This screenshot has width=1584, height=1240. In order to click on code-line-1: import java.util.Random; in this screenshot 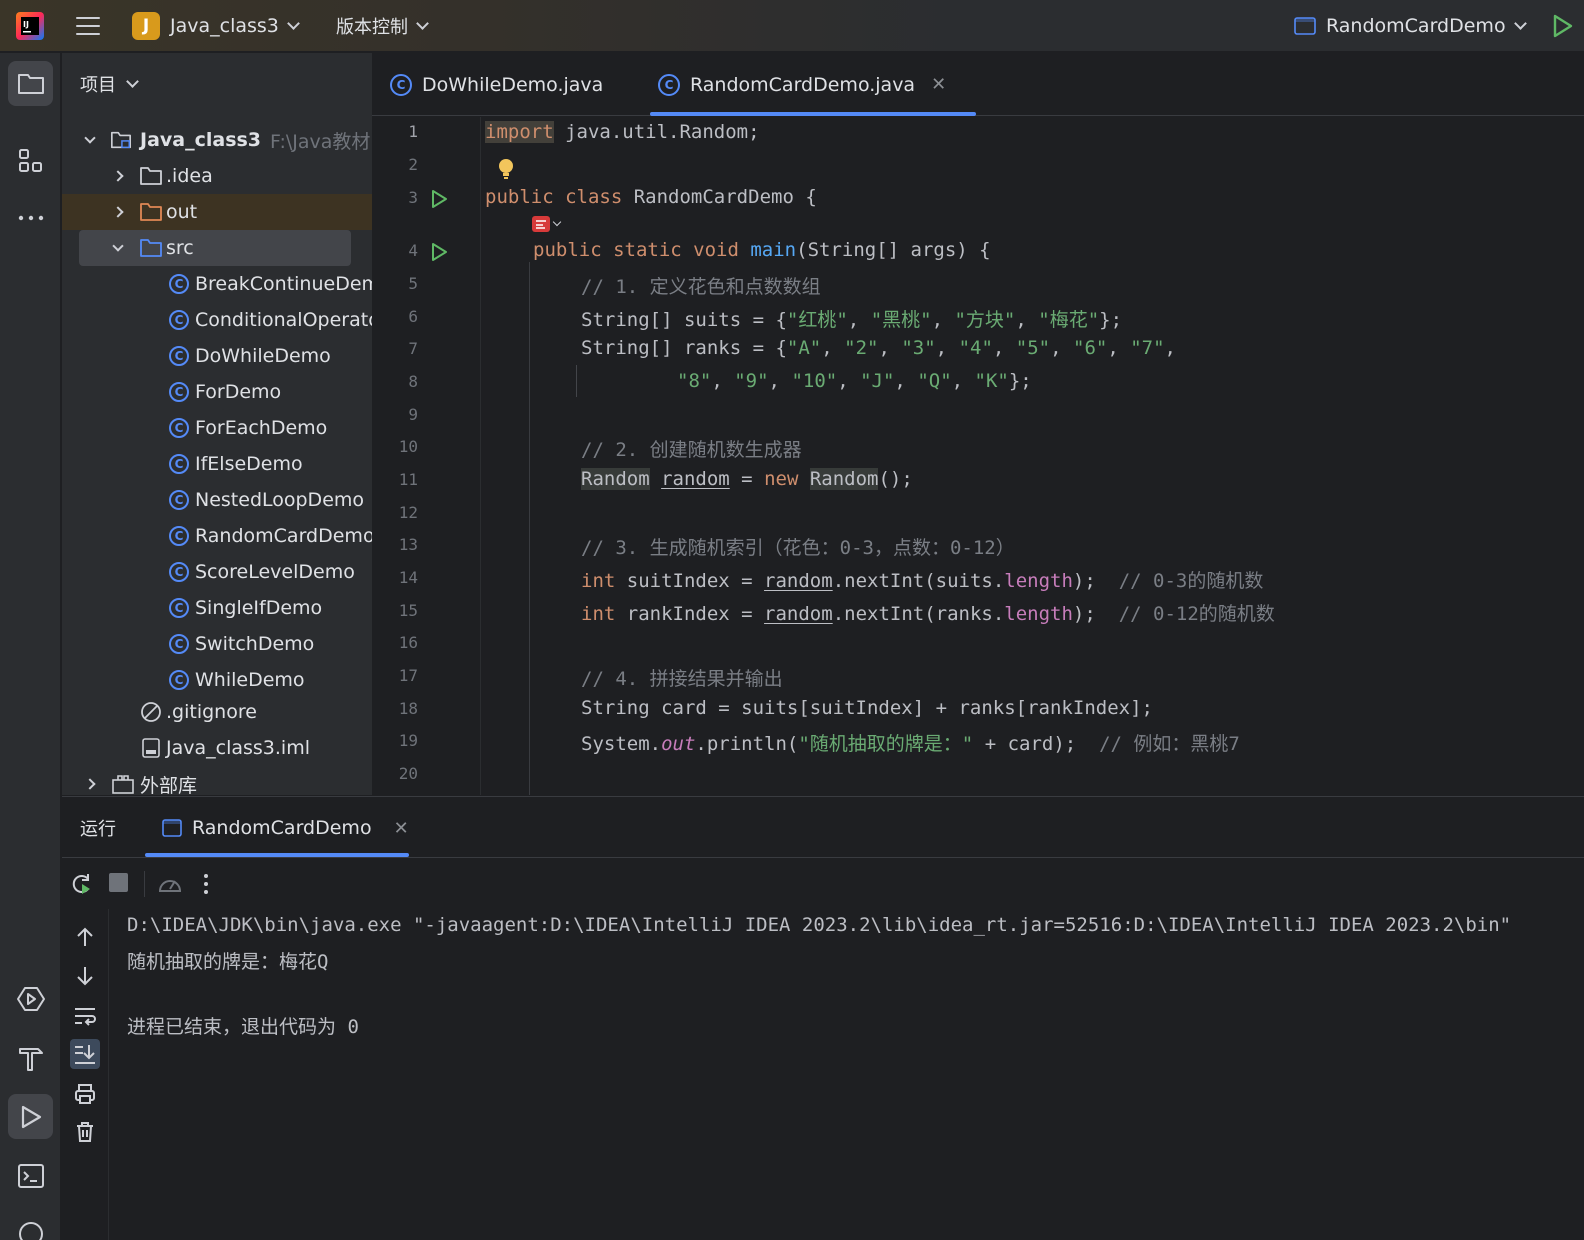, I will do `click(622, 132)`.